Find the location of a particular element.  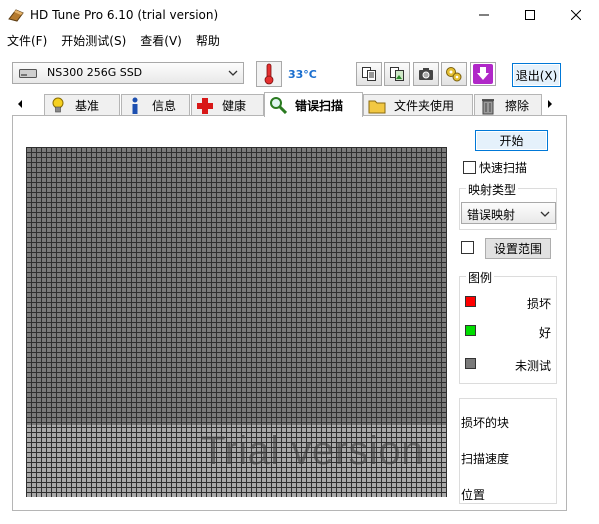

trash-icon is located at coordinates (488, 106).